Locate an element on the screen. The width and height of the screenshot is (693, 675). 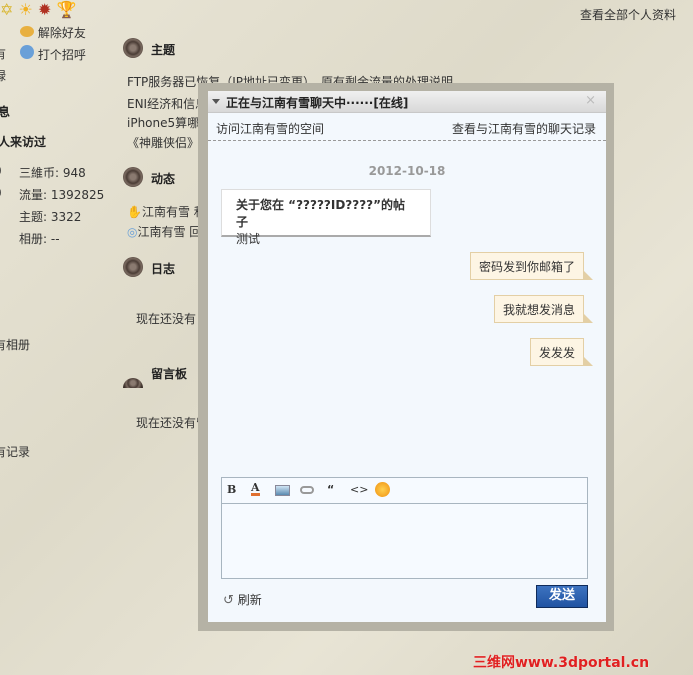
say-hi-label: 打个招呼 is located at coordinates (61, 55).